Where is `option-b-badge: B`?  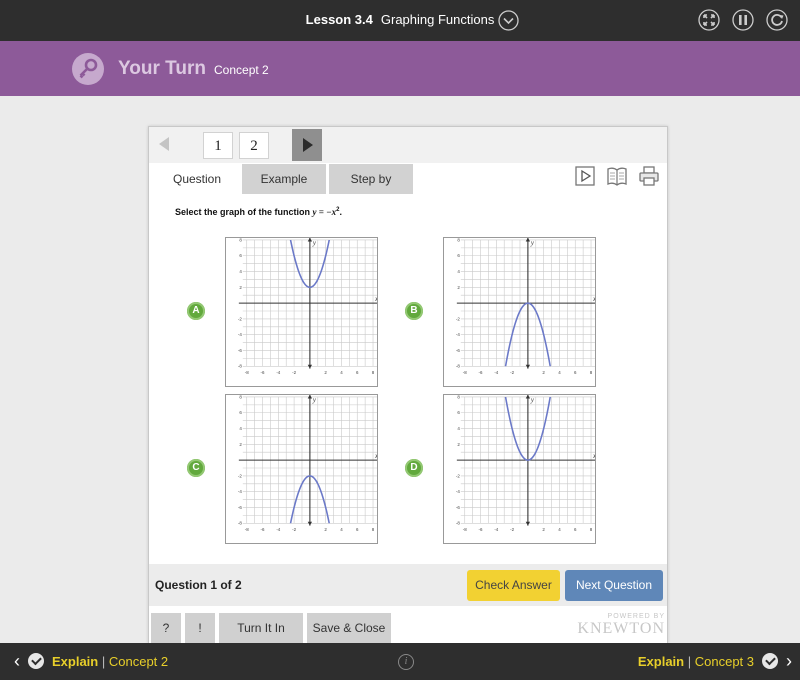 option-b-badge: B is located at coordinates (414, 311).